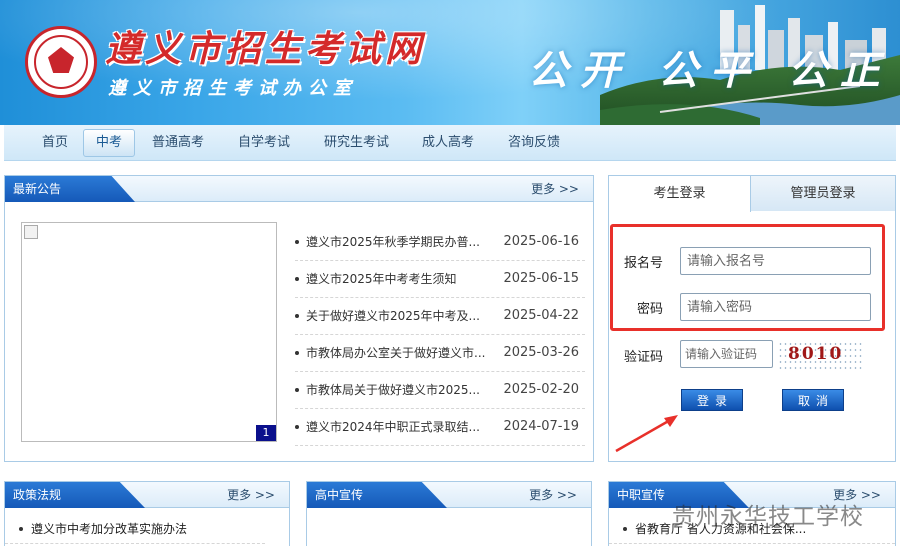  Describe the element at coordinates (449, 495) in the screenshot. I see `highschool-header: 高中宣传 更多 >>` at that location.